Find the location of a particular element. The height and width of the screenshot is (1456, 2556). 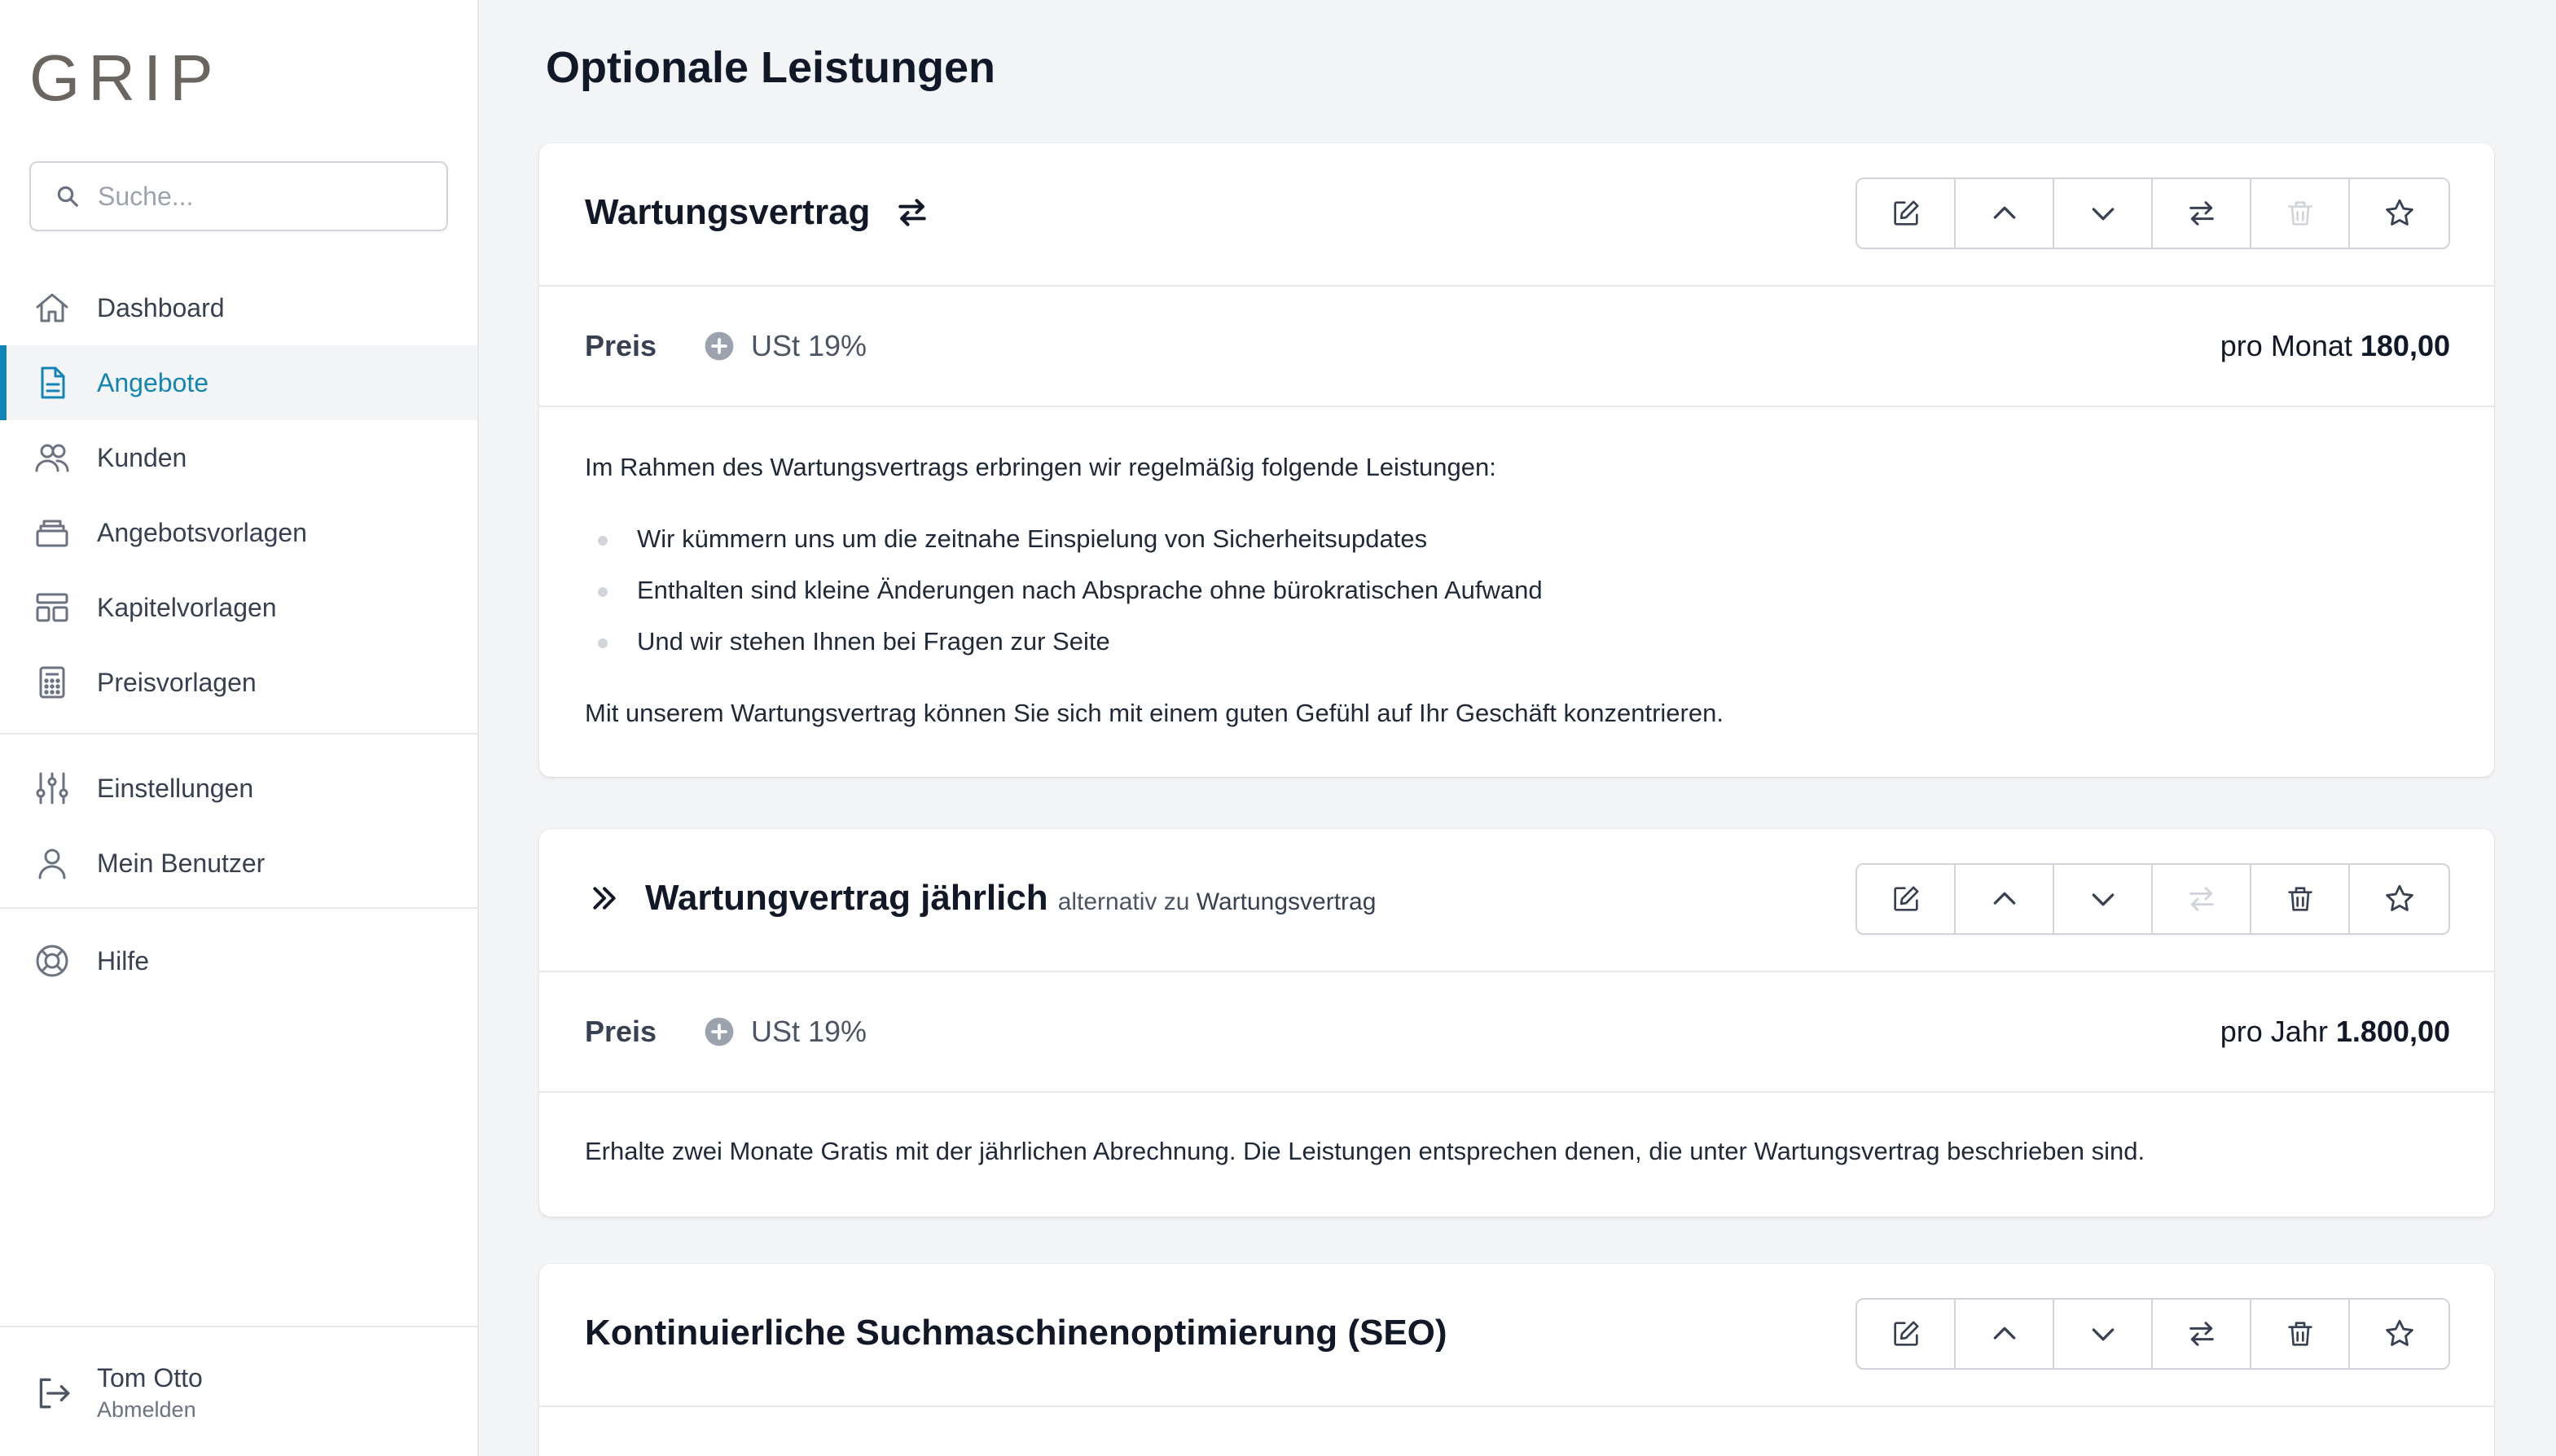

price-row: Preis USt 19% pro Jahr 1.800,00 is located at coordinates (1516, 1032).